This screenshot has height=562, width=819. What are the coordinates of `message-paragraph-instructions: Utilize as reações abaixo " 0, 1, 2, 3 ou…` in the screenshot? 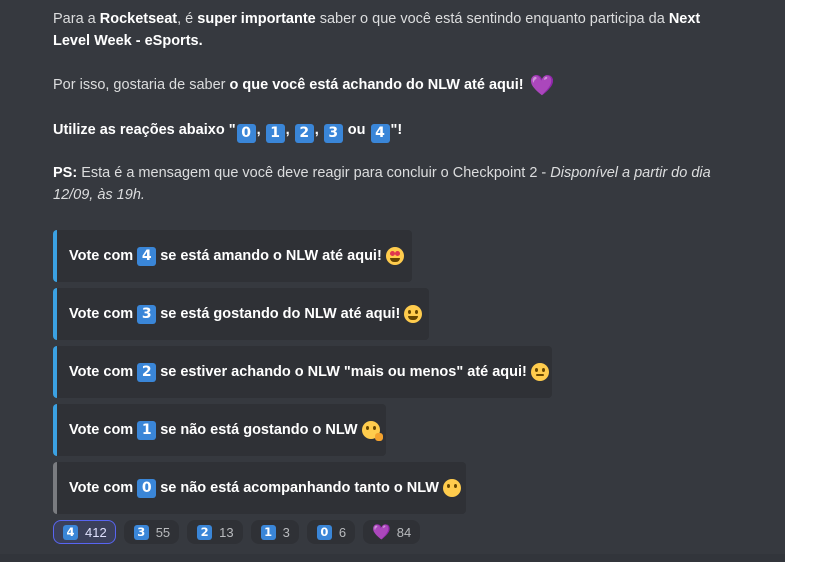 It's located at (228, 132).